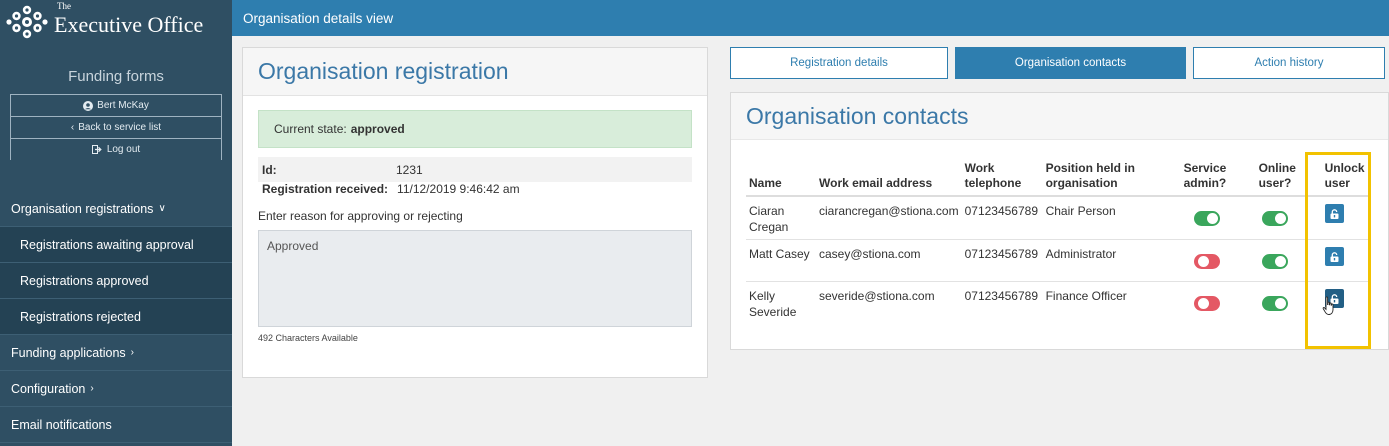  What do you see at coordinates (475, 278) in the screenshot?
I see `reason-textarea: Approved` at bounding box center [475, 278].